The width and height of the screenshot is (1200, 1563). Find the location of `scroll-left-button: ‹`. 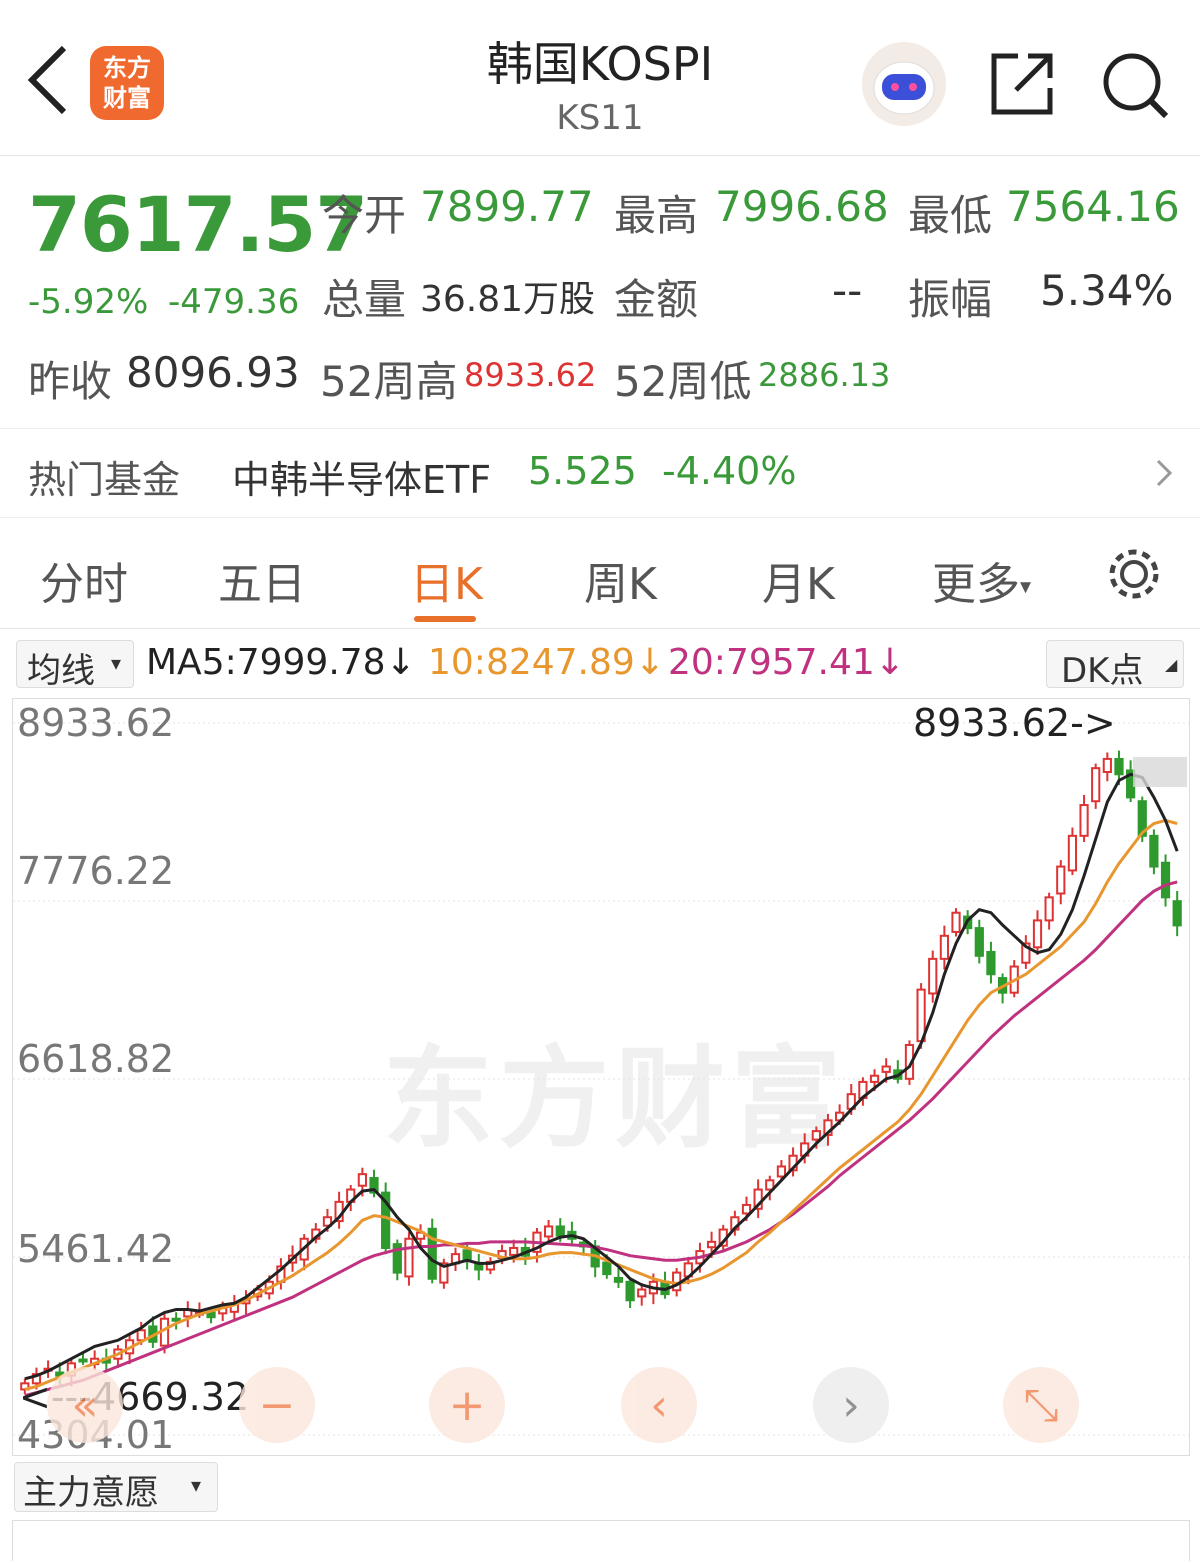

scroll-left-button: ‹ is located at coordinates (659, 1405).